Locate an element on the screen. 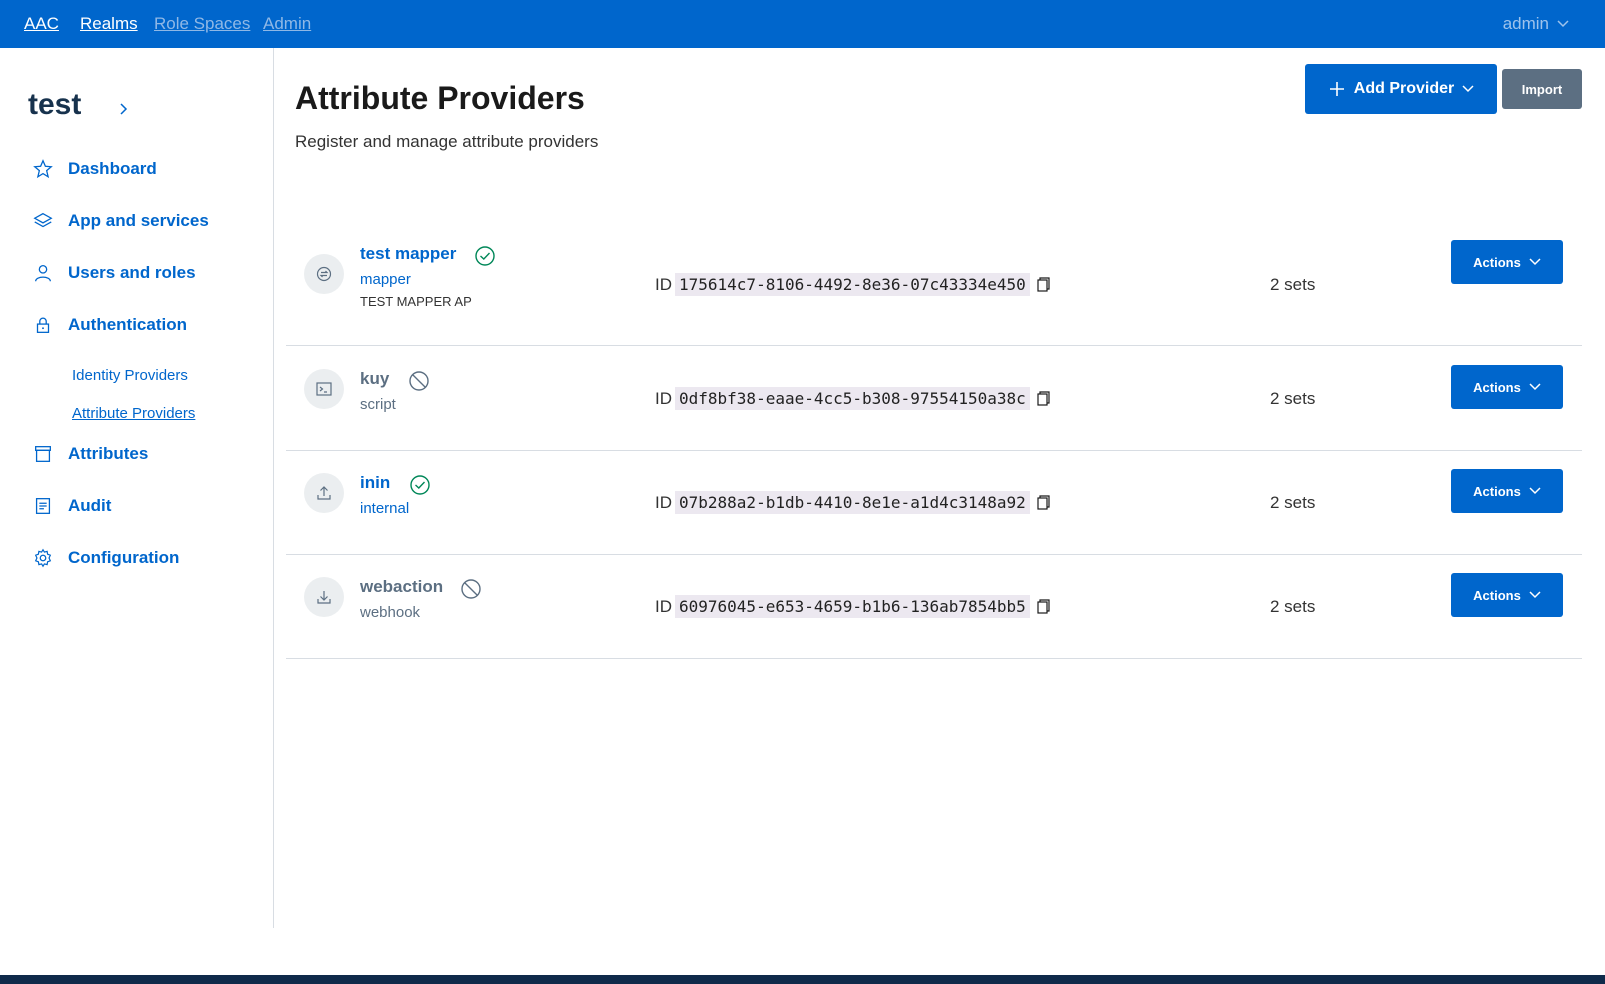 This screenshot has width=1605, height=984. nav-link-admin: Admin is located at coordinates (287, 24).